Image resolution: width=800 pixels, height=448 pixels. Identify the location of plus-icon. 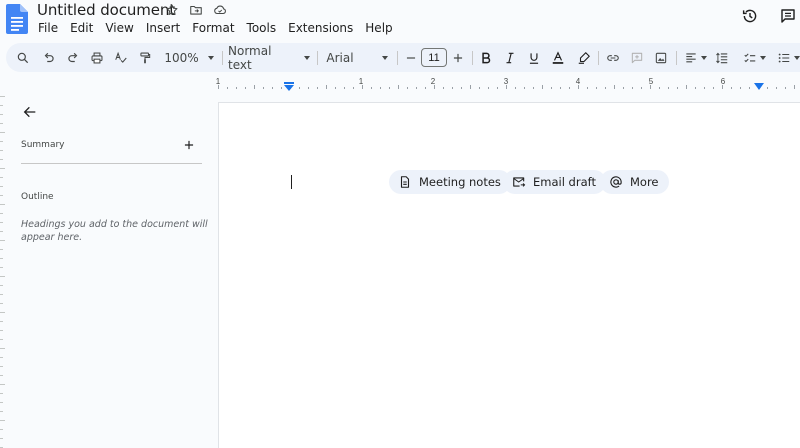
(189, 145).